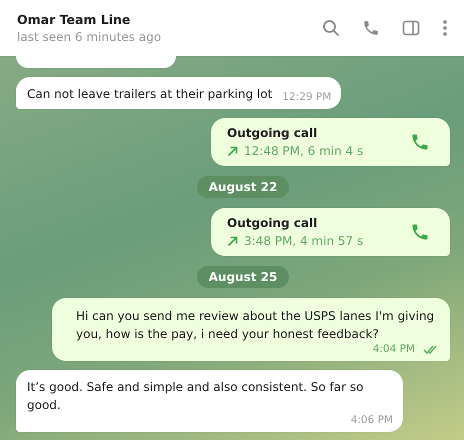 The height and width of the screenshot is (440, 464). What do you see at coordinates (304, 151) in the screenshot?
I see `call-details: 12:48 PM, 6 min 4 s` at bounding box center [304, 151].